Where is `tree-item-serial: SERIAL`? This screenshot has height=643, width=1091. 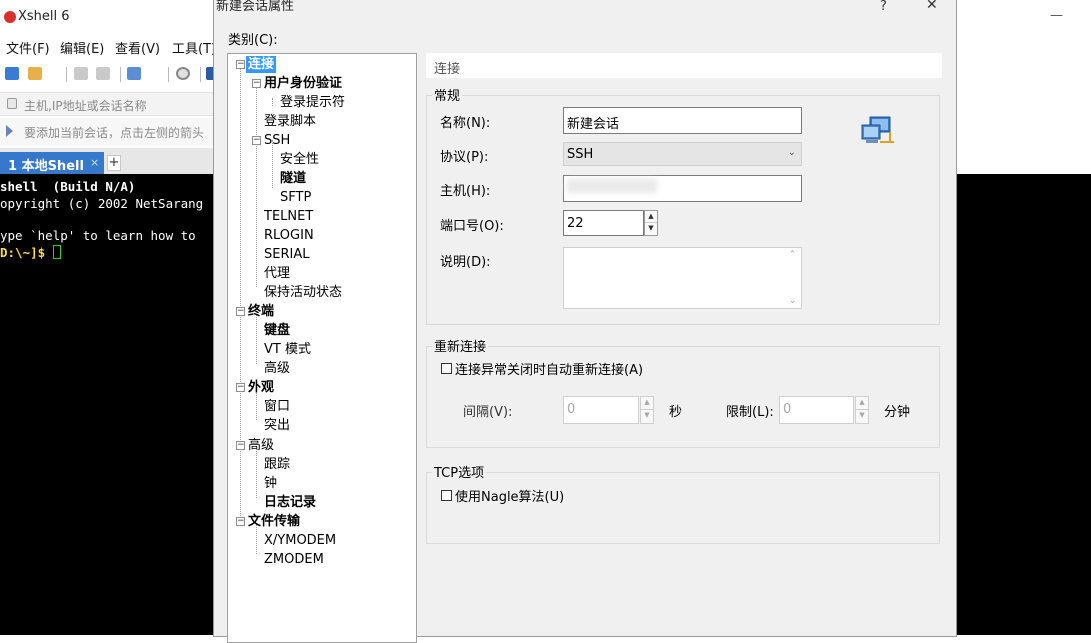 tree-item-serial: SERIAL is located at coordinates (286, 254).